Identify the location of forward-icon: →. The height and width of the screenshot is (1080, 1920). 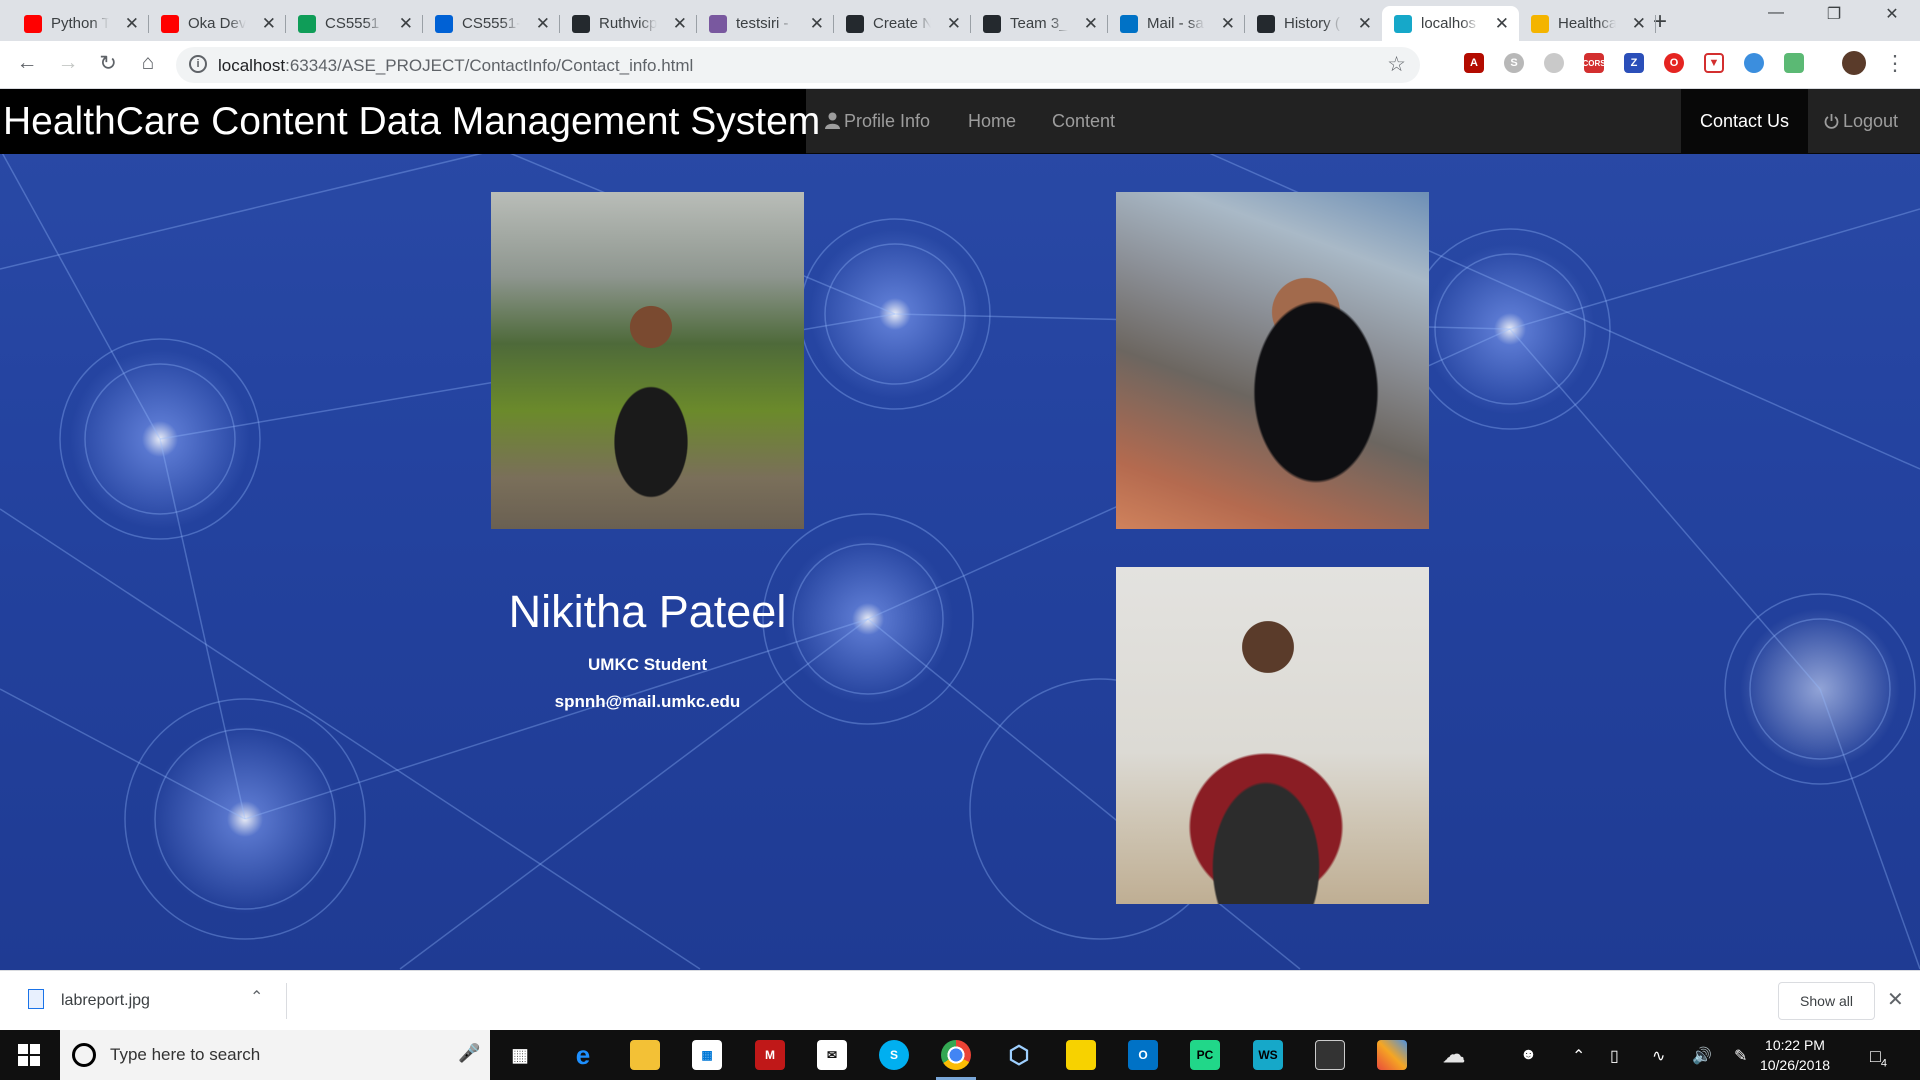
(68, 63).